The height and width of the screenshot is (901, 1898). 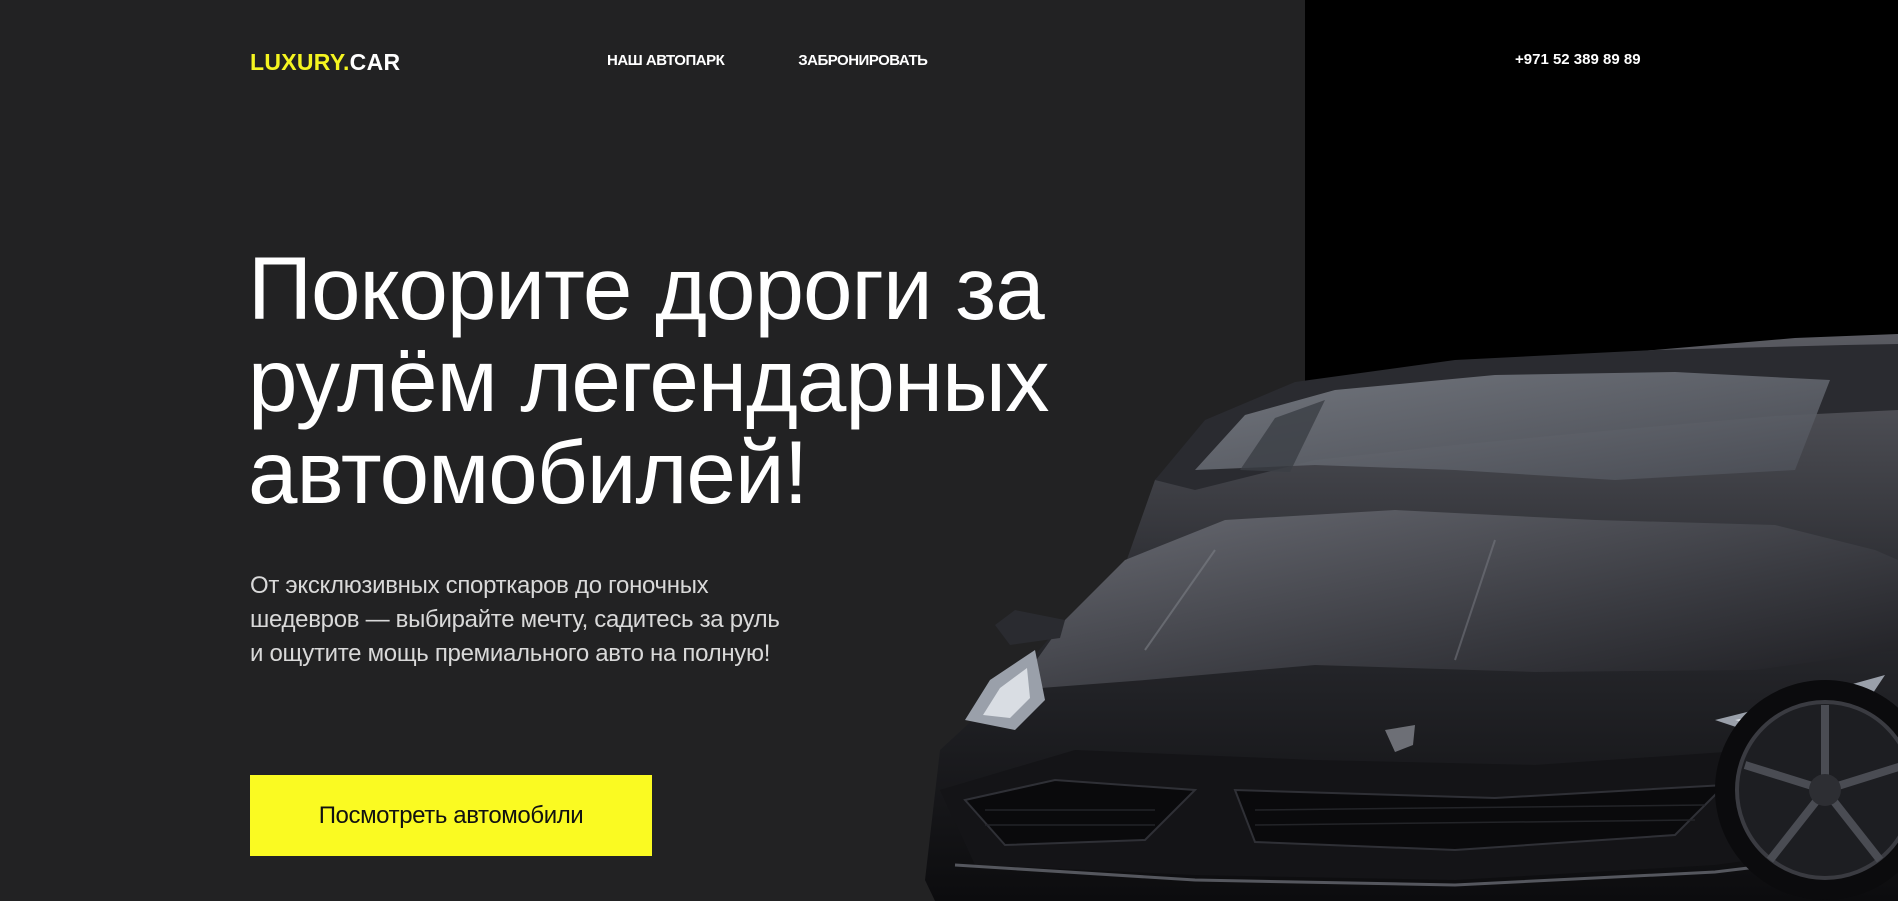 What do you see at coordinates (767, 60) in the screenshot?
I see `main-nav: НАШ АВТОПАРК ЗАБРОНИРОВАТЬ` at bounding box center [767, 60].